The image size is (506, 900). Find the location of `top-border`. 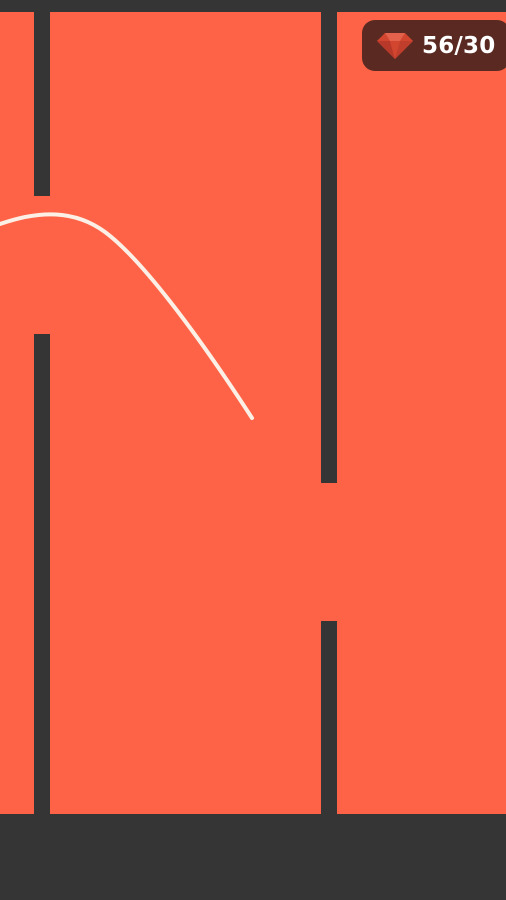

top-border is located at coordinates (253, 6).